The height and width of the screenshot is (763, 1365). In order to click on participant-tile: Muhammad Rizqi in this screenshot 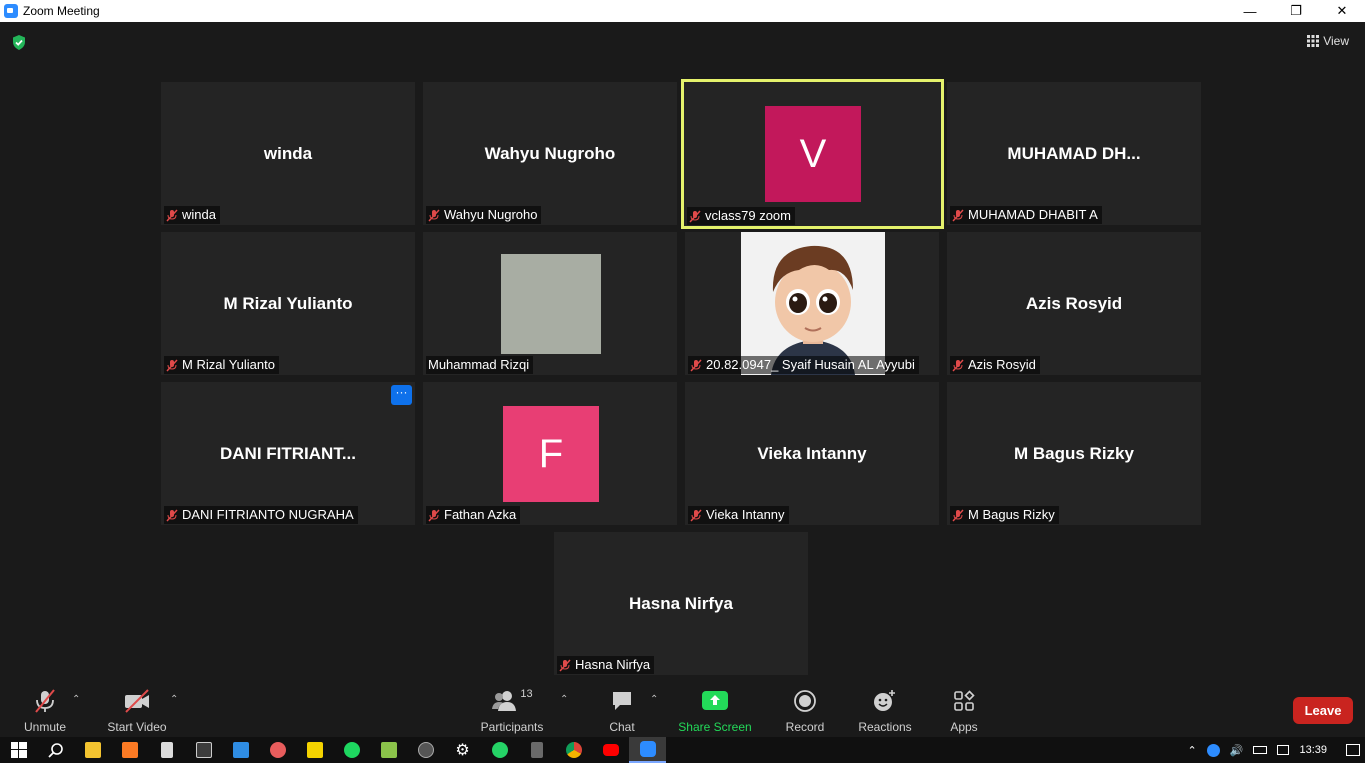, I will do `click(550, 303)`.